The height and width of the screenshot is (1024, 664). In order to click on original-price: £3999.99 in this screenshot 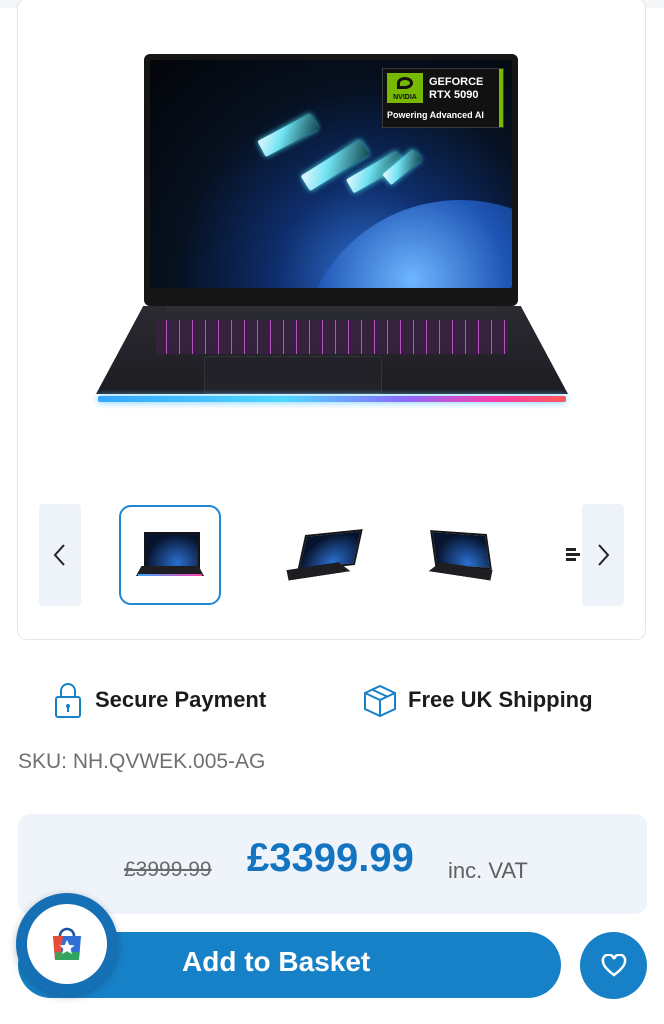, I will do `click(168, 869)`.